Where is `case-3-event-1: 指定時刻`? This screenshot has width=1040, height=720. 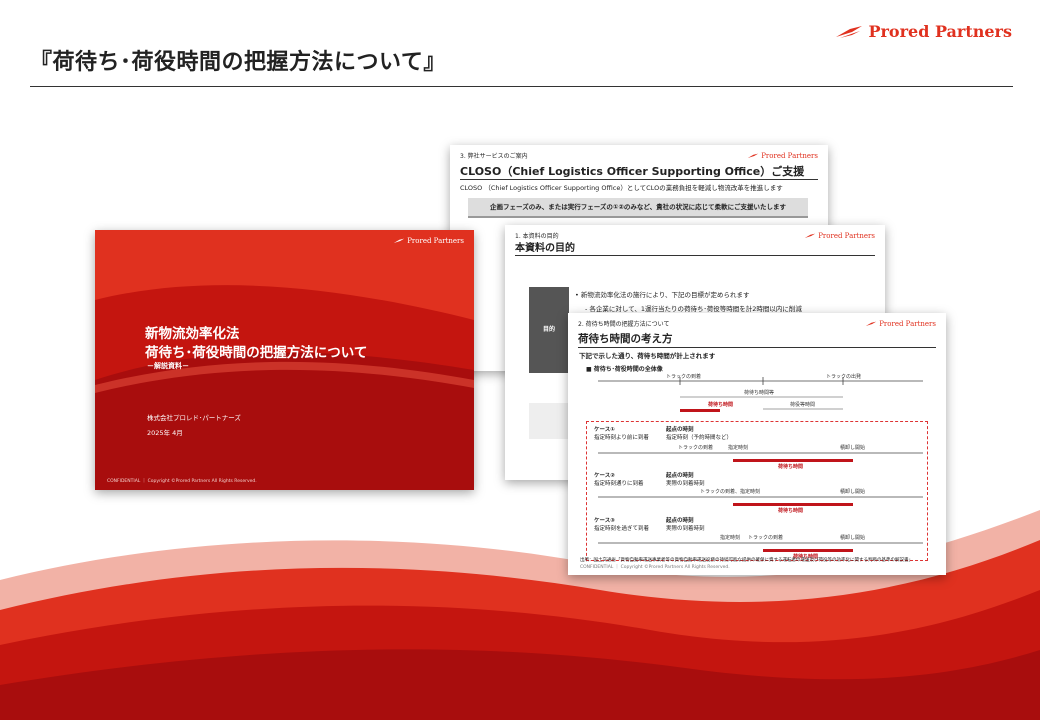 case-3-event-1: 指定時刻 is located at coordinates (730, 538).